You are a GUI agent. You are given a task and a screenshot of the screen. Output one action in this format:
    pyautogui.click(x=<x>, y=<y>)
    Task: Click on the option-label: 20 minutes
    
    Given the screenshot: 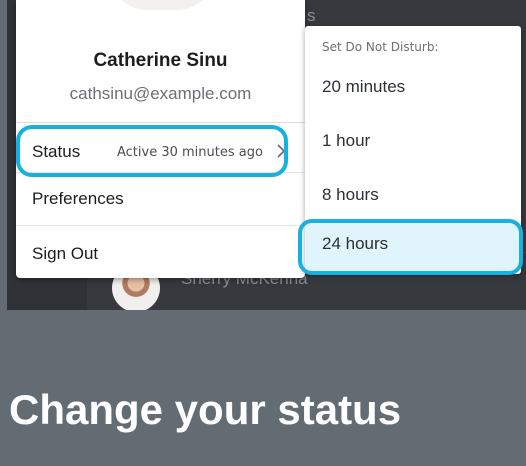 What is the action you would take?
    pyautogui.click(x=364, y=86)
    